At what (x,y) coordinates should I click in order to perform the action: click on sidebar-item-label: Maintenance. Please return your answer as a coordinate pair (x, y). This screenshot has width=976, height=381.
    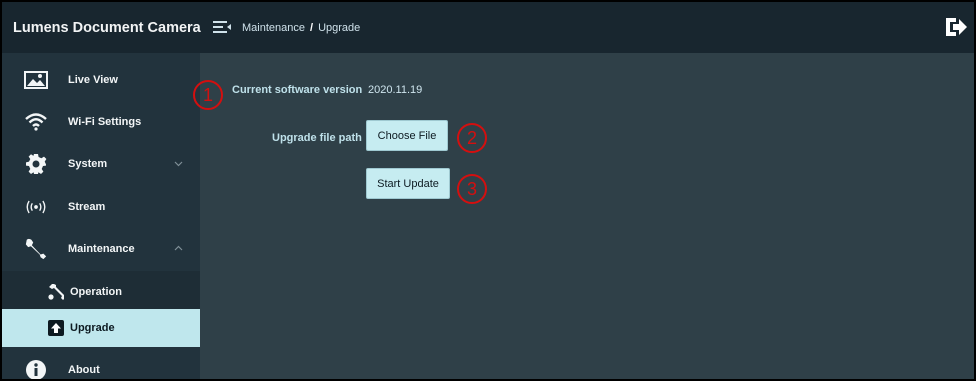
    Looking at the image, I should click on (101, 248).